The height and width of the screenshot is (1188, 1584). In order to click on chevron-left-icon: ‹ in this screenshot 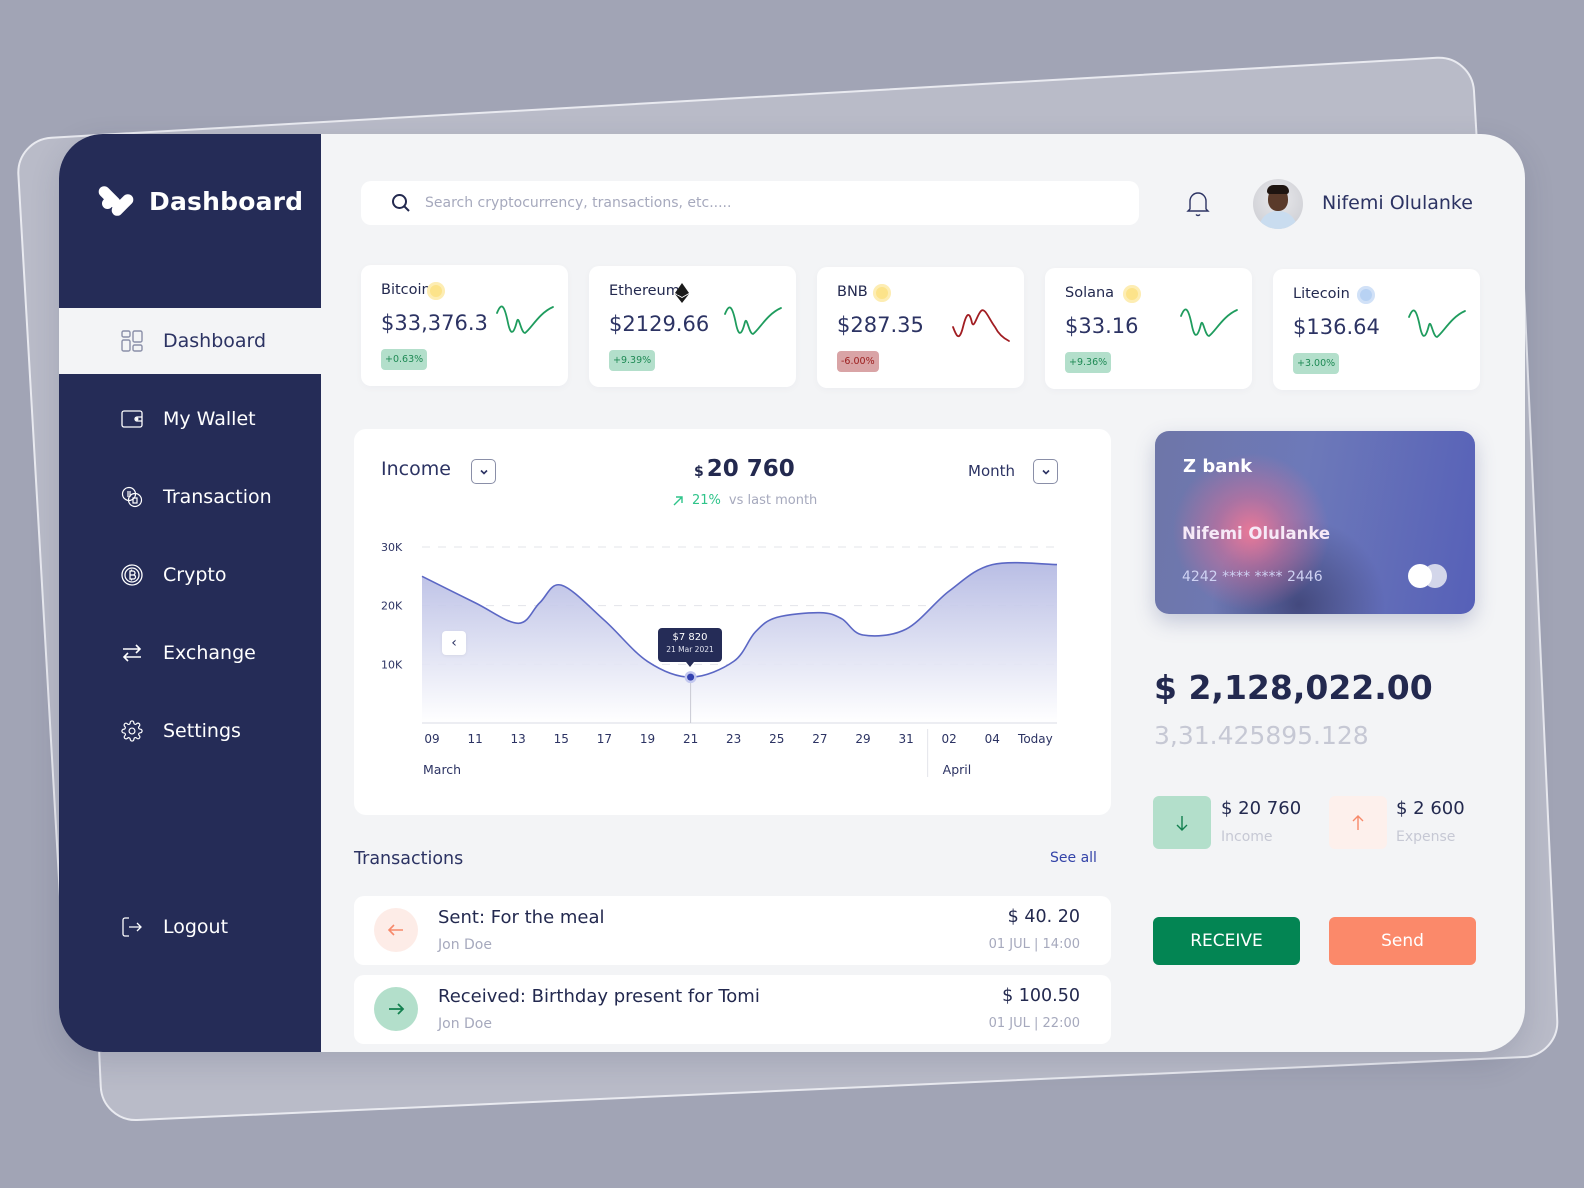, I will do `click(454, 643)`.